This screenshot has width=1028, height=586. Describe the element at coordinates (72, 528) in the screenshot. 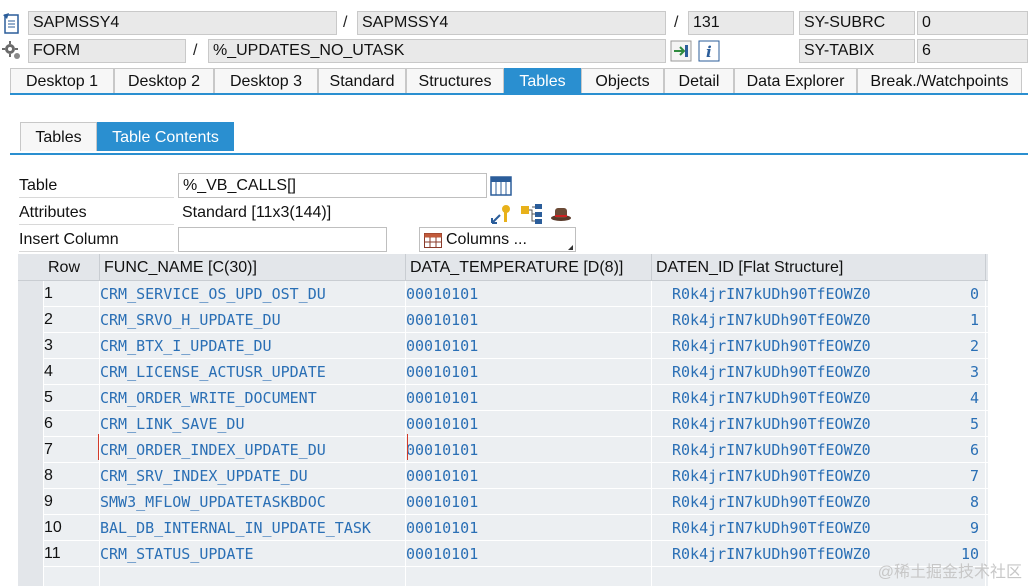

I see `row-number: 10` at that location.